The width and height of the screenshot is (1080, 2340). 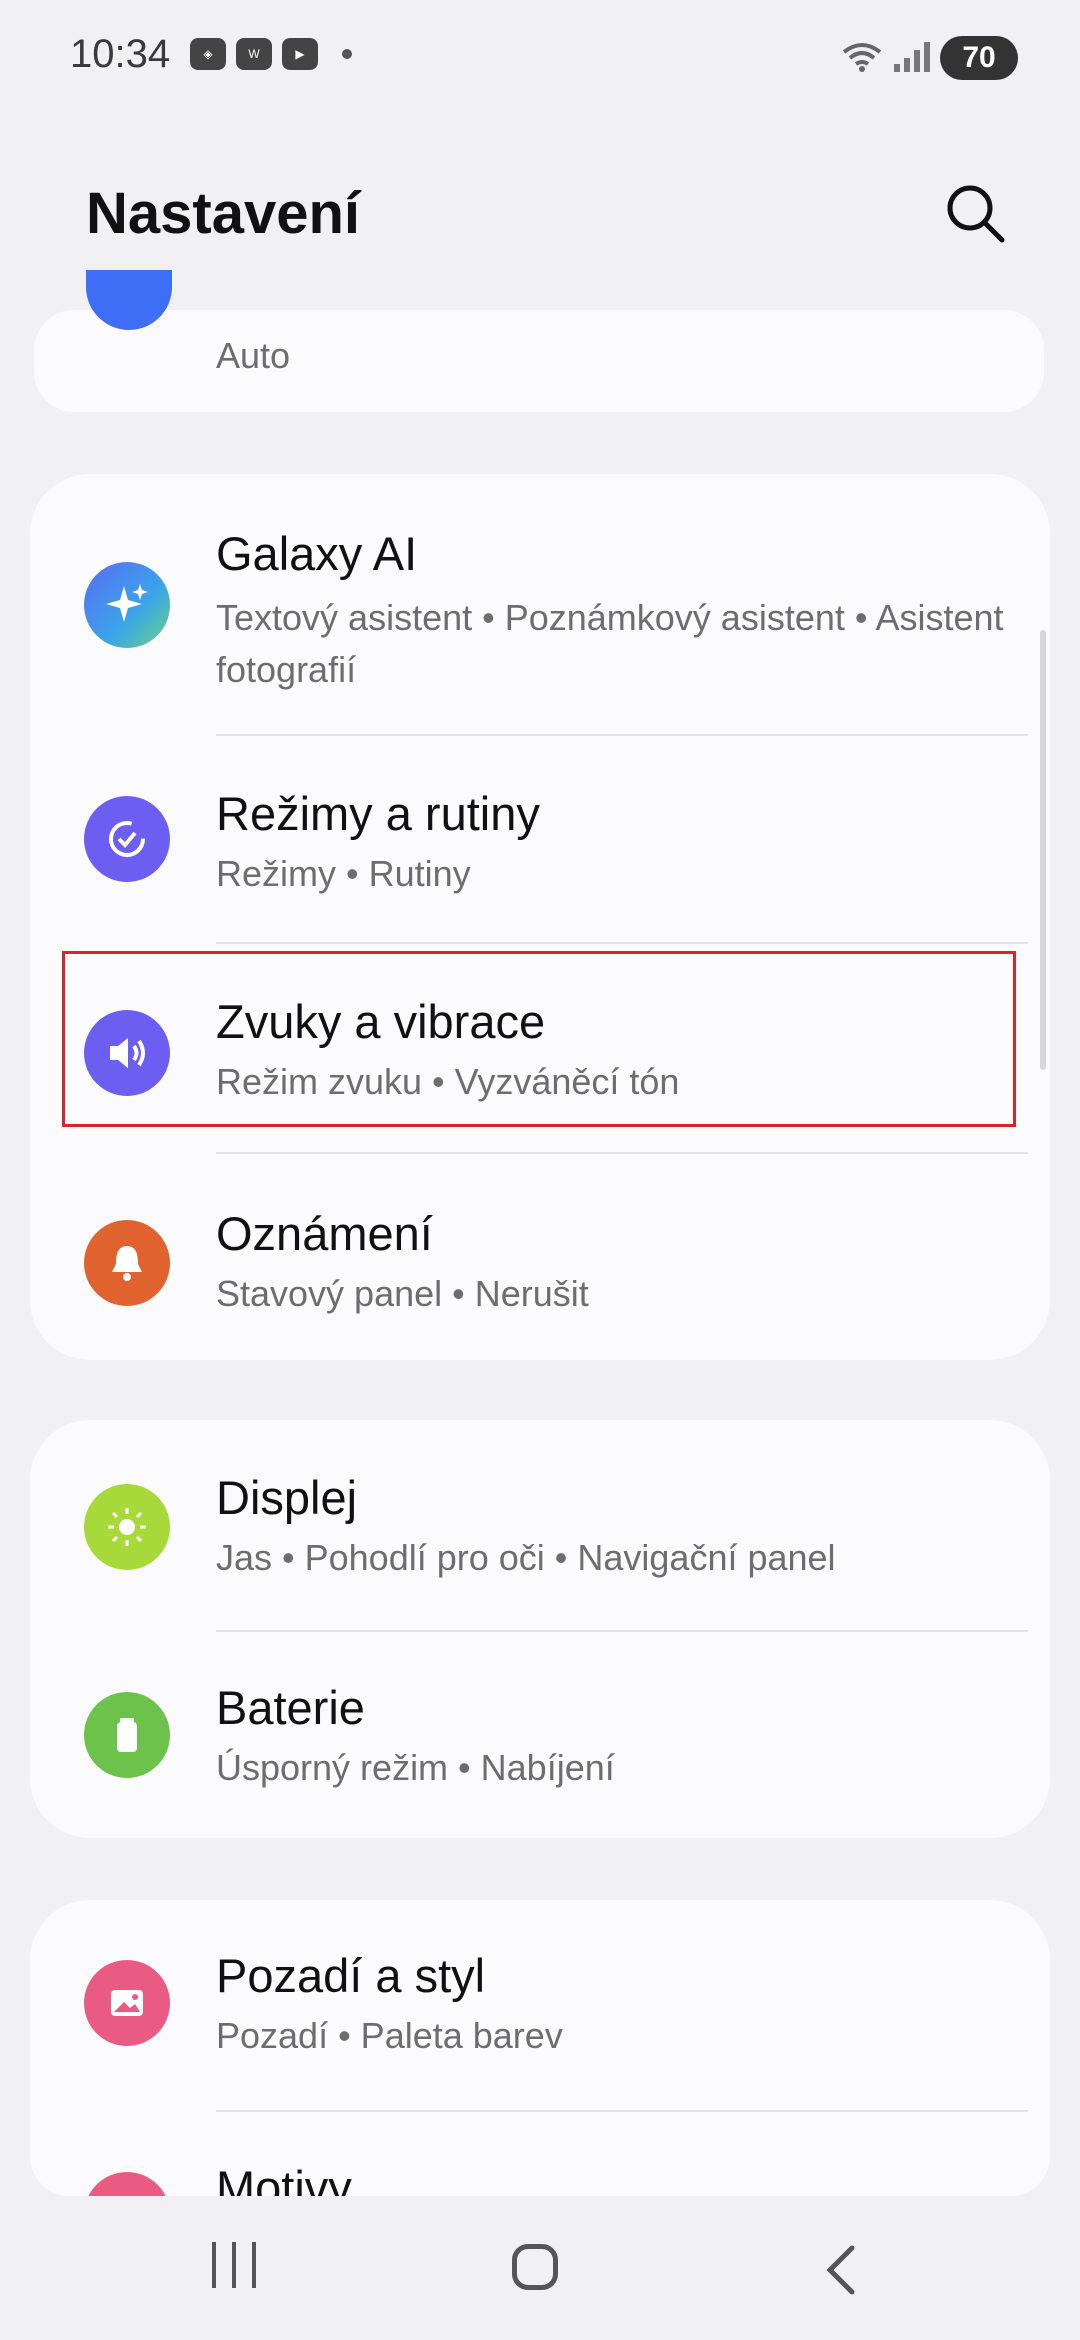 I want to click on setting-modes-routines: Režimy a rutiny Režimy • Rutiny, so click(x=540, y=839).